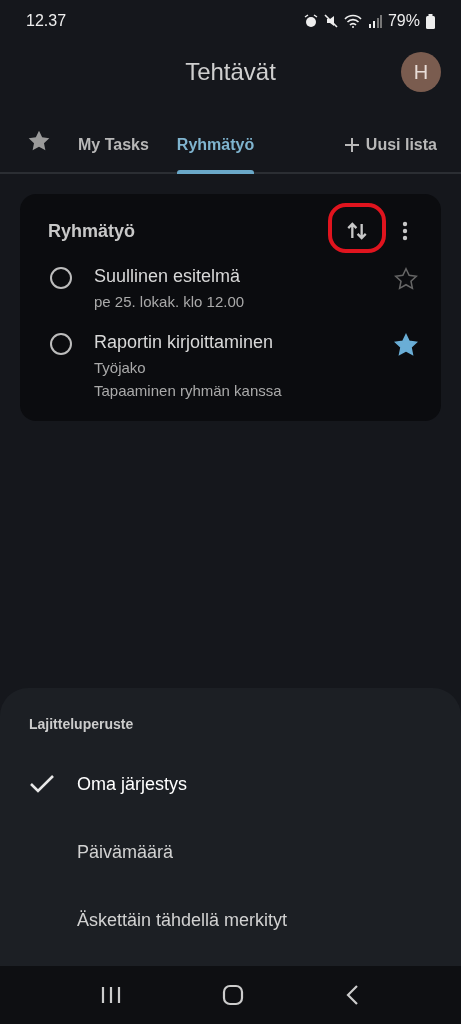 This screenshot has height=1024, width=461. Describe the element at coordinates (132, 784) in the screenshot. I see `option-label: Oma järjestys` at that location.